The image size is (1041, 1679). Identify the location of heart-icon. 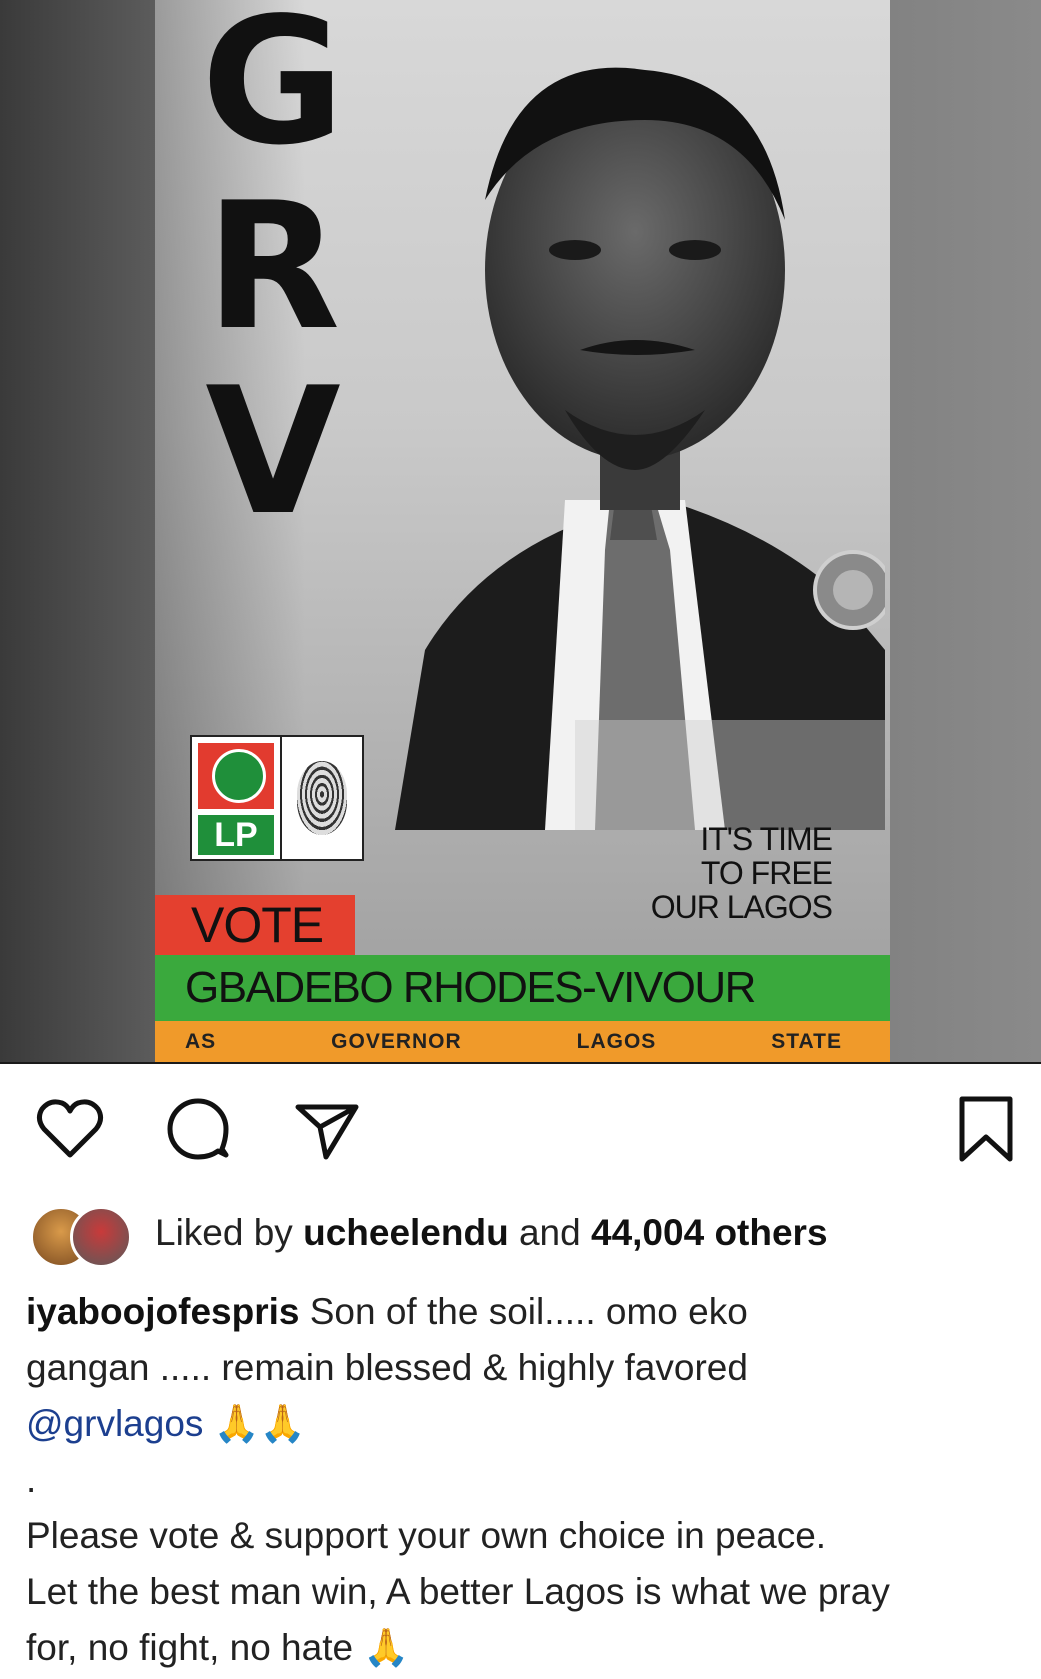
(70, 1129).